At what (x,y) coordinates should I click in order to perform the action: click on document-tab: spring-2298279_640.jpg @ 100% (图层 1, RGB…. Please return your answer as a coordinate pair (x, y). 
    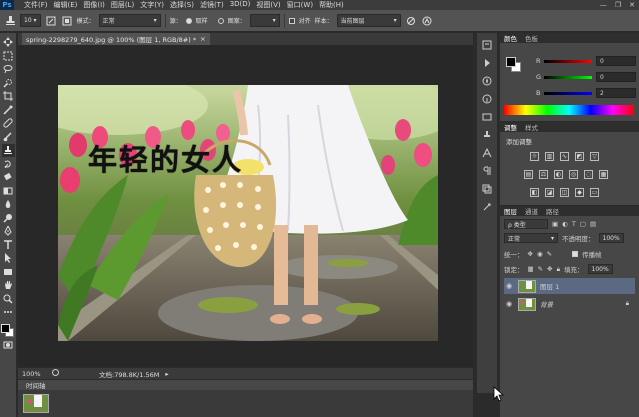
    Looking at the image, I should click on (116, 39).